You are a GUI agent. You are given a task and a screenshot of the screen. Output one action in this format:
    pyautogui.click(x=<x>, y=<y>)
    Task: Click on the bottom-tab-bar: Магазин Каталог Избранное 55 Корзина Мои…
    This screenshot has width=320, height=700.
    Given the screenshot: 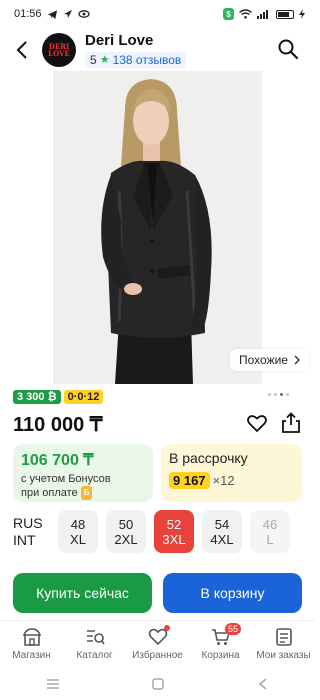 What is the action you would take?
    pyautogui.click(x=157, y=644)
    